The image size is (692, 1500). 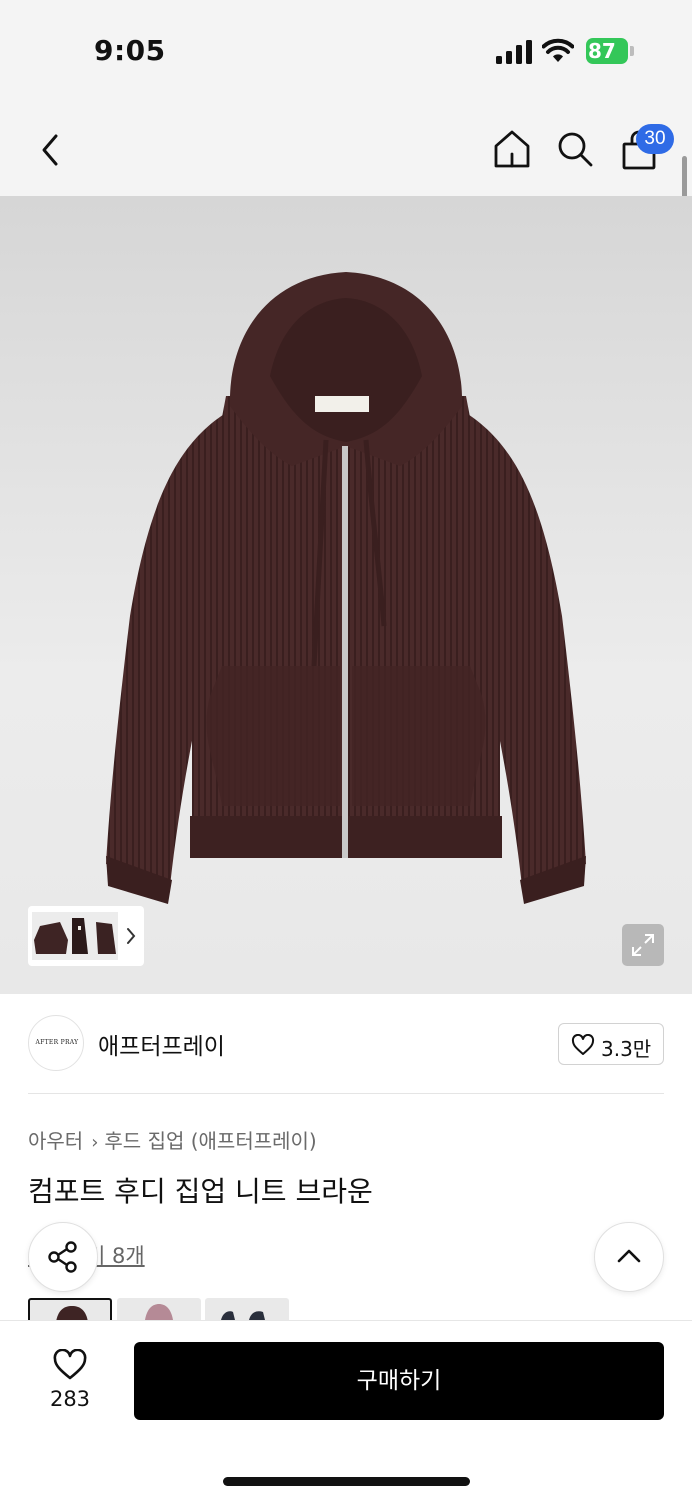 I want to click on color-swatch-pink, so click(x=159, y=1309).